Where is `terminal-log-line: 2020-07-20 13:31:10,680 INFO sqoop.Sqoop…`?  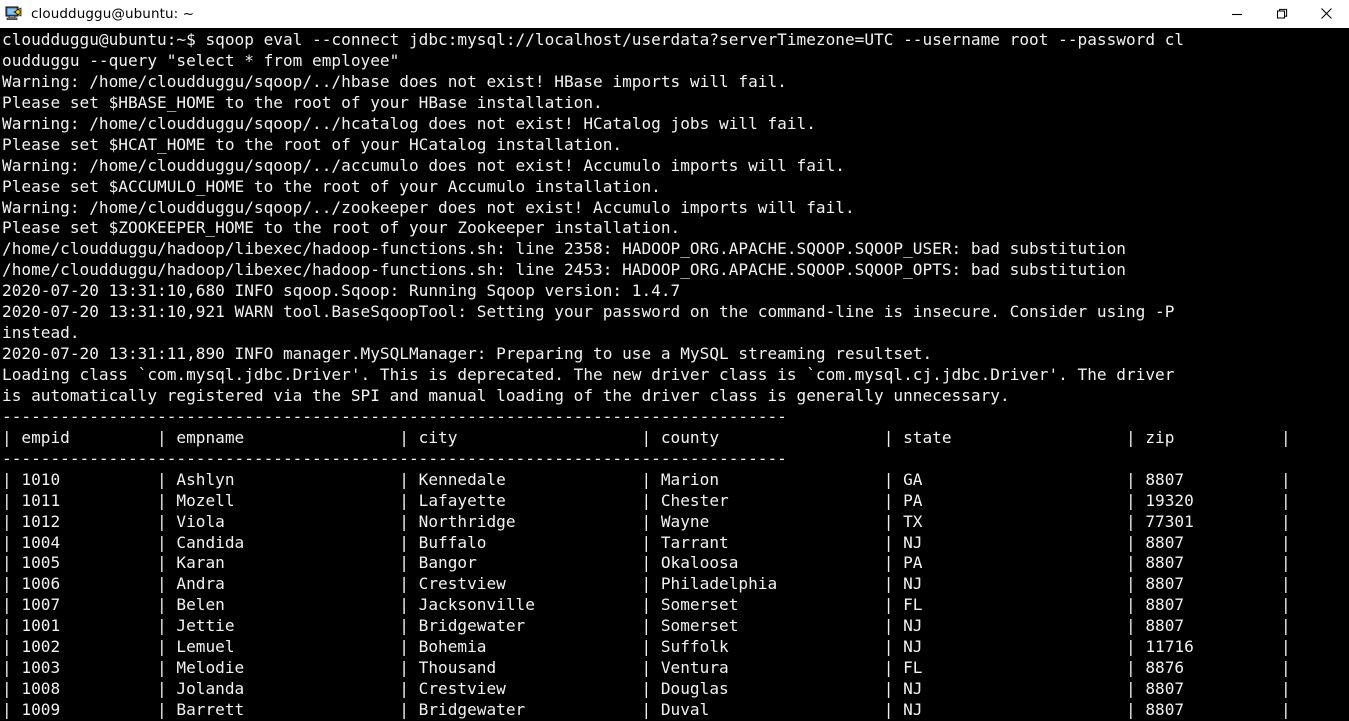
terminal-log-line: 2020-07-20 13:31:10,680 INFO sqoop.Sqoop… is located at coordinates (341, 291).